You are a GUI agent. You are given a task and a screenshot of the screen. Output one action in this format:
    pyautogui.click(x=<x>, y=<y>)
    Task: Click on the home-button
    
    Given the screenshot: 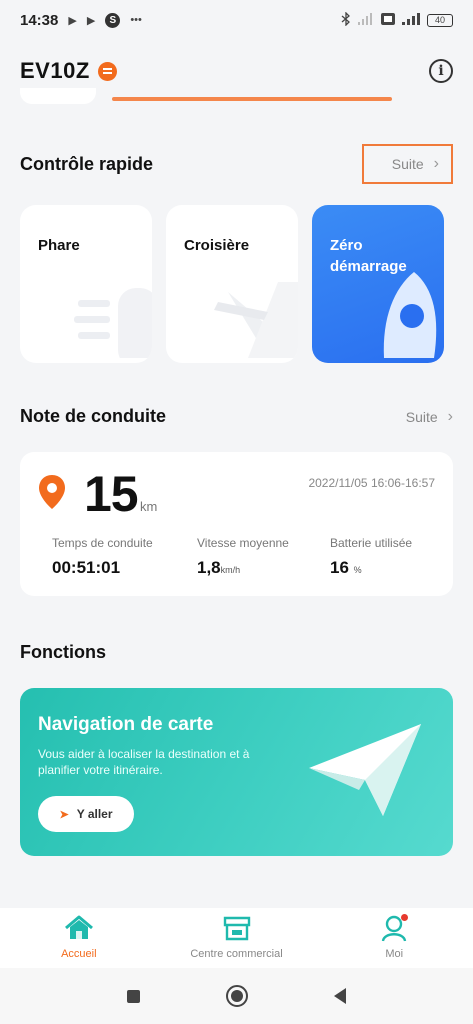 What is the action you would take?
    pyautogui.click(x=237, y=996)
    